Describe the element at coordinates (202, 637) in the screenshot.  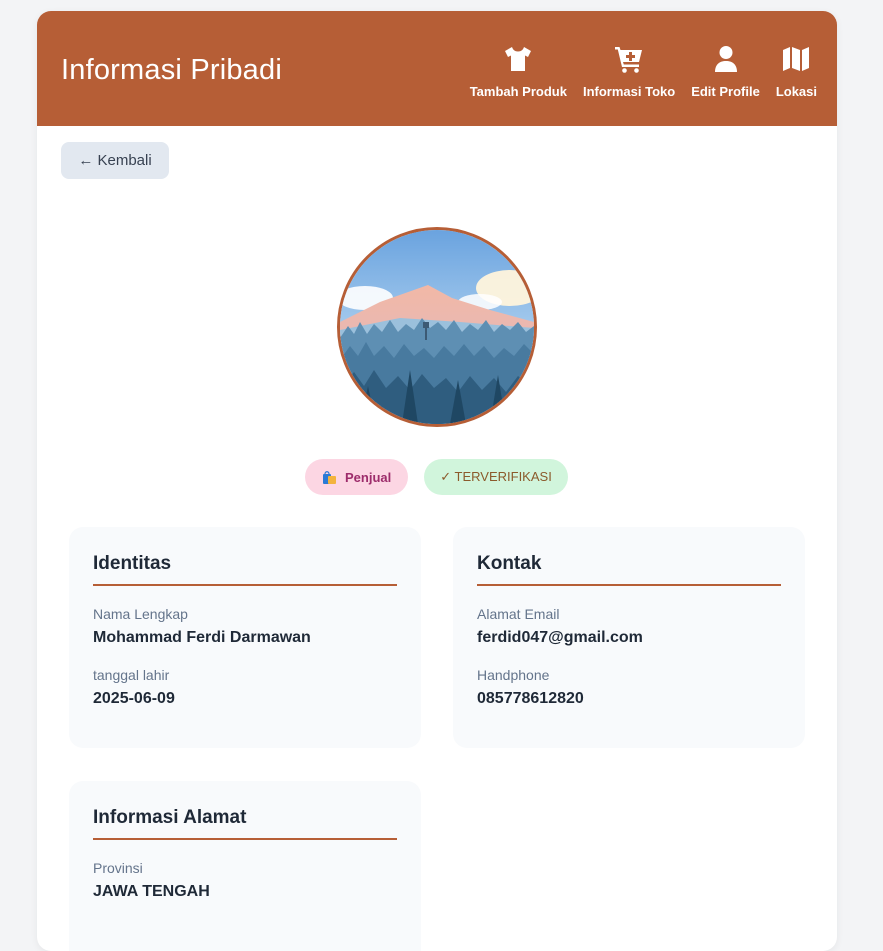
I see `field-value: Mohammad Ferdi Darmawan` at that location.